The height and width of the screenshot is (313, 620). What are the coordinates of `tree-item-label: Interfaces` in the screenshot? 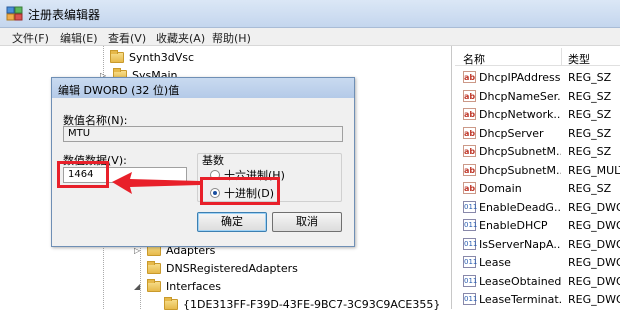 It's located at (193, 286).